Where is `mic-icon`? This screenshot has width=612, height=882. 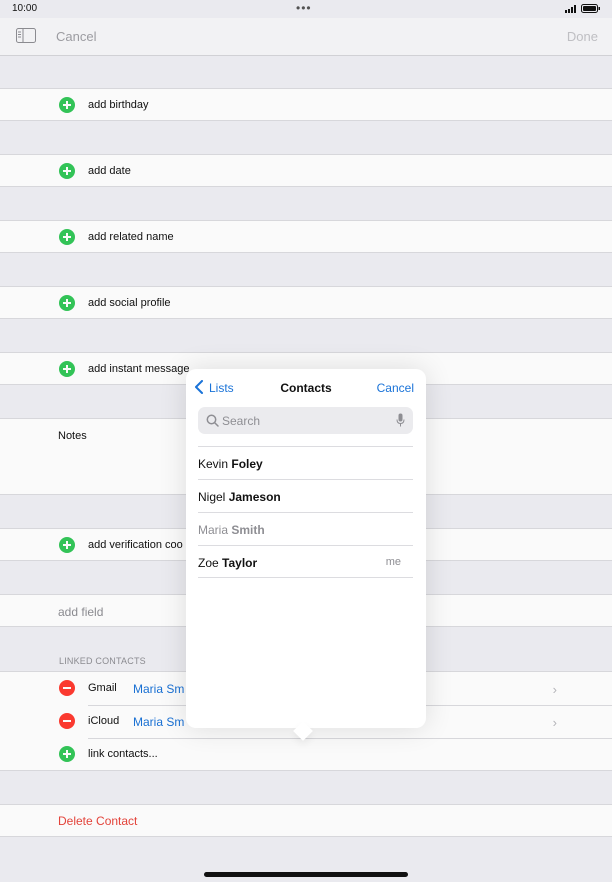
mic-icon is located at coordinates (400, 420).